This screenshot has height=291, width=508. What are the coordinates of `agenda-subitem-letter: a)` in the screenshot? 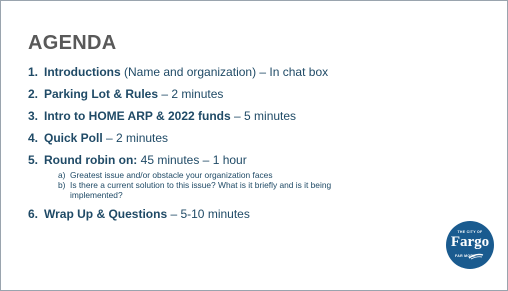 It's located at (62, 175).